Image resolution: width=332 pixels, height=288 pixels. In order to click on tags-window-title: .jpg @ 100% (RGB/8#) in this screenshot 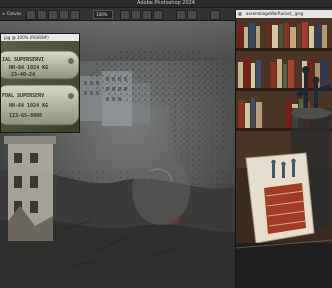, I will do `click(40, 37)`.